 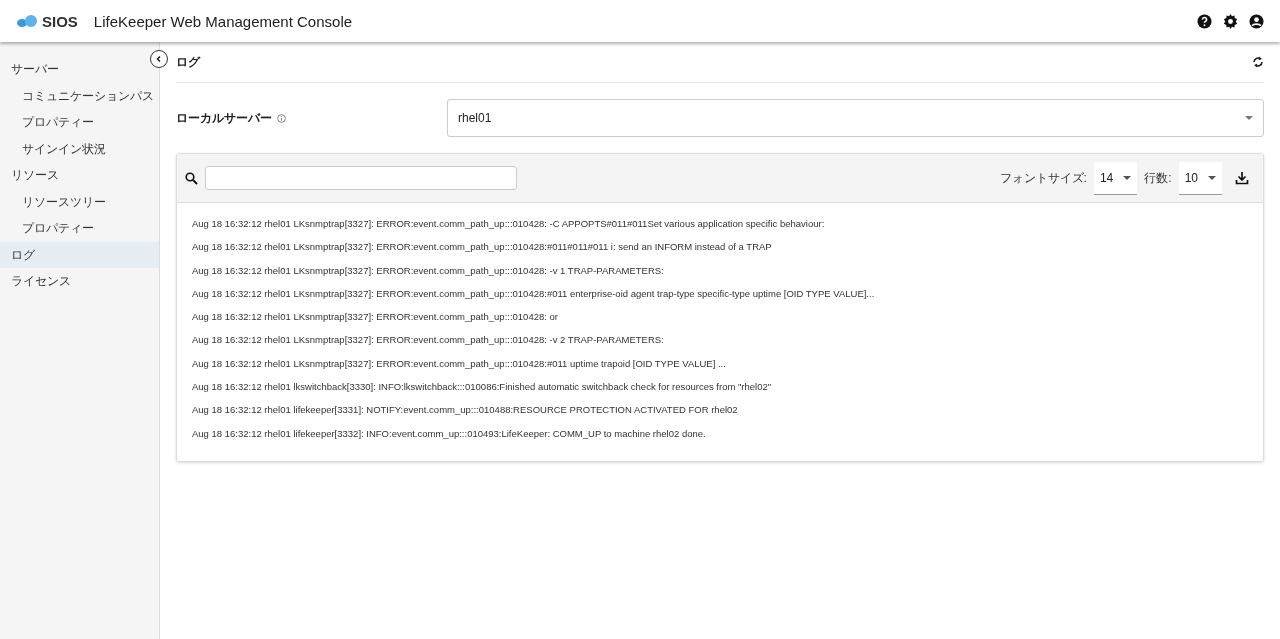 What do you see at coordinates (1115, 178) in the screenshot?
I see `font-size-select: 14` at bounding box center [1115, 178].